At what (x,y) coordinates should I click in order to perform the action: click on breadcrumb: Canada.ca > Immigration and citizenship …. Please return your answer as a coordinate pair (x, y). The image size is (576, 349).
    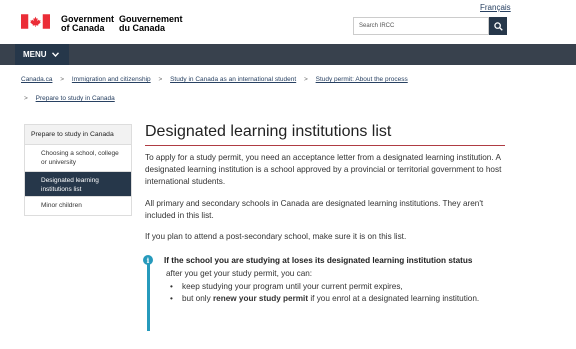
    Looking at the image, I should click on (214, 79).